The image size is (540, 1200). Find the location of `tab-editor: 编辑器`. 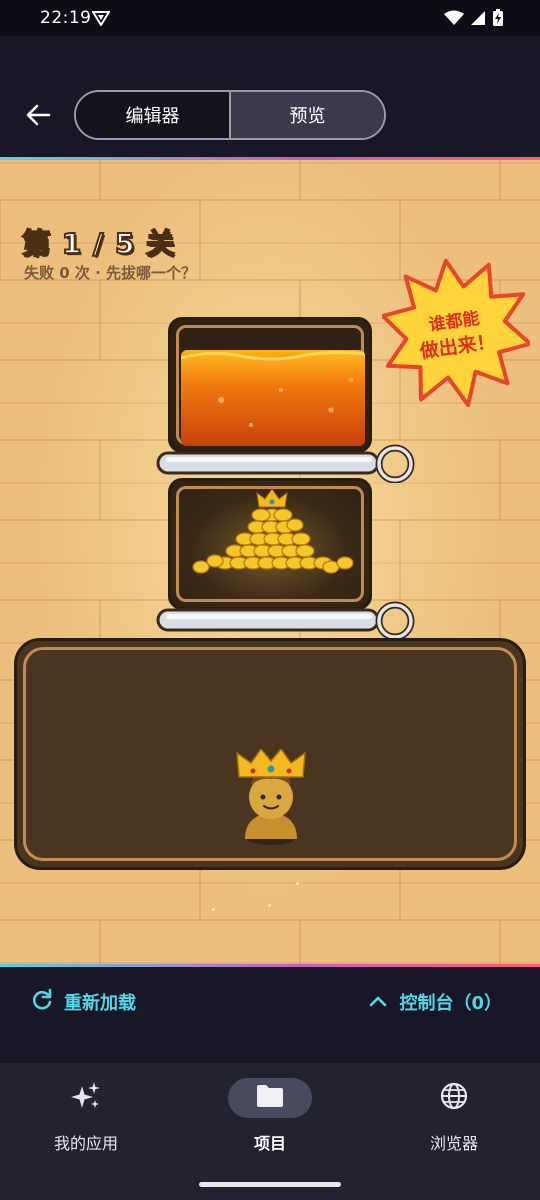

tab-editor: 编辑器 is located at coordinates (152, 115).